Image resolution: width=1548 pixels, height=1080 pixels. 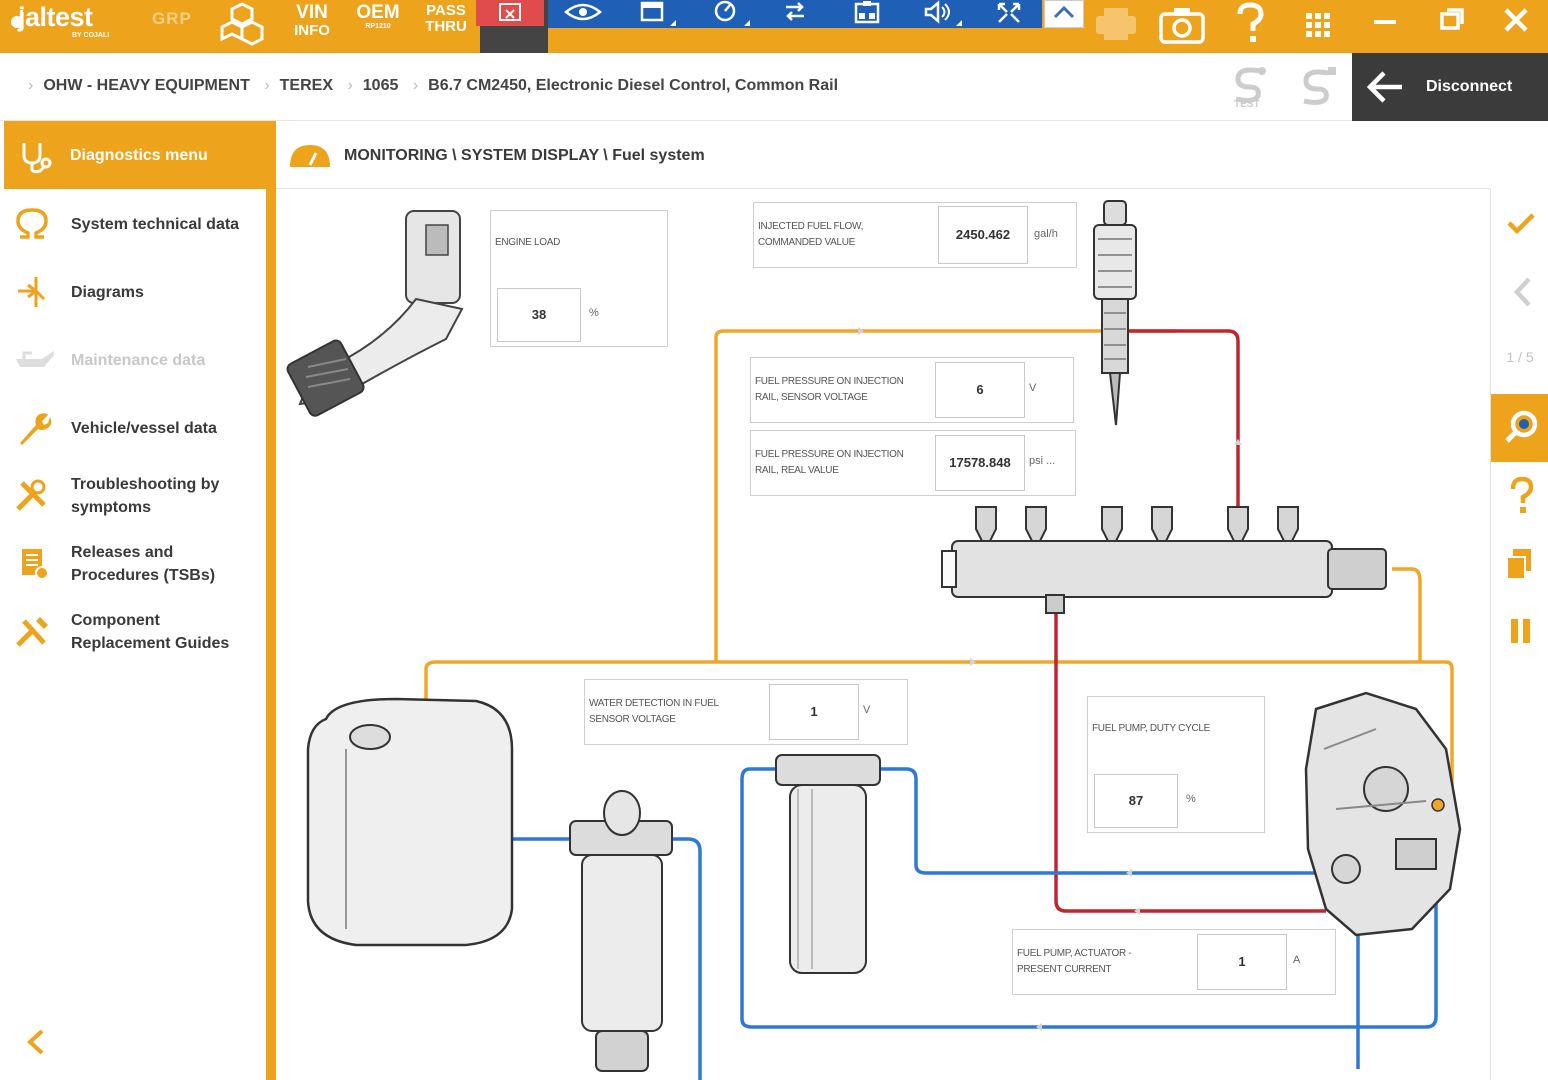 I want to click on check-icon, so click(x=1521, y=224).